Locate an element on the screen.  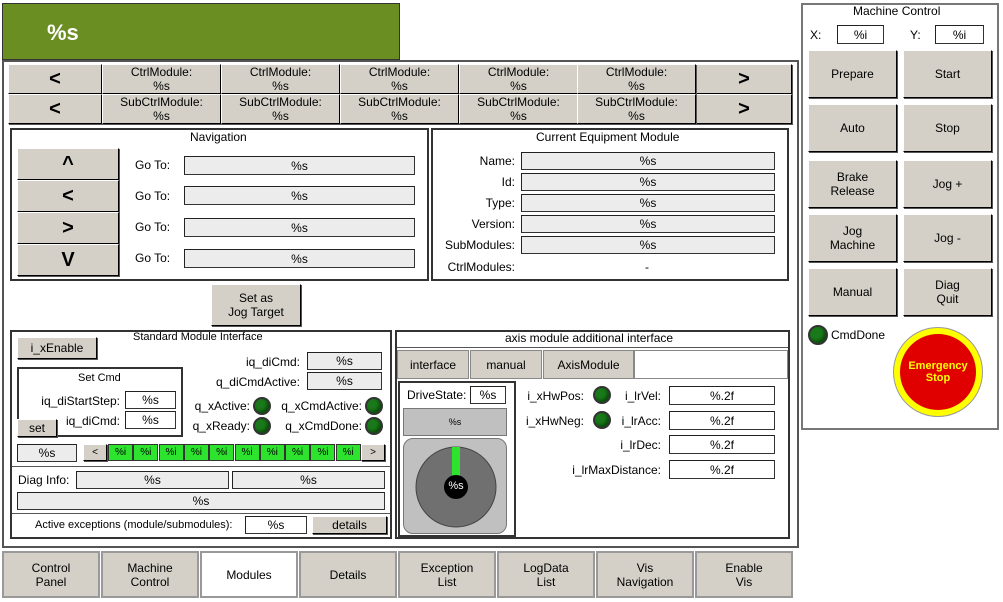
xenable-button: i_xEnable is located at coordinates (57, 348).